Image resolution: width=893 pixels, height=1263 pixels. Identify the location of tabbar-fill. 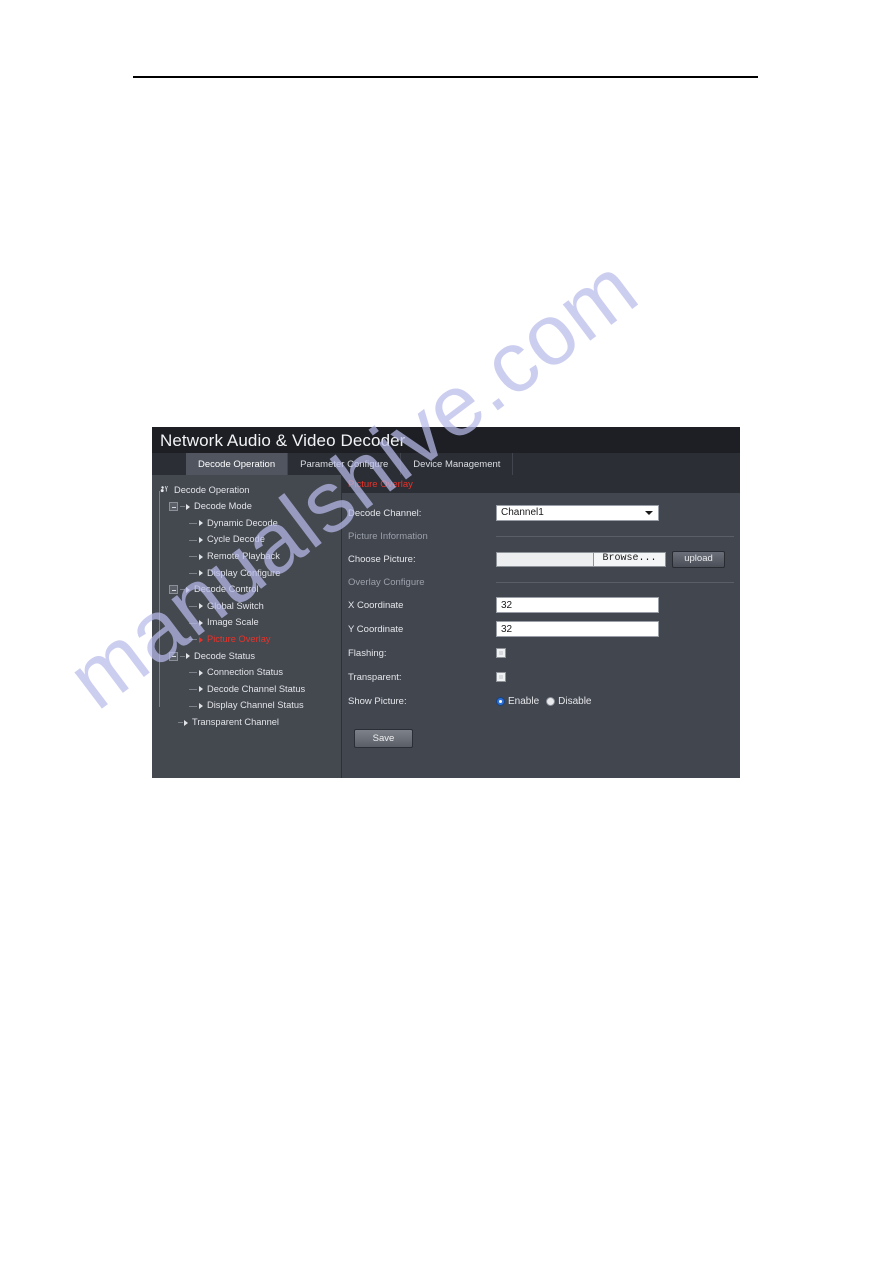
(626, 464).